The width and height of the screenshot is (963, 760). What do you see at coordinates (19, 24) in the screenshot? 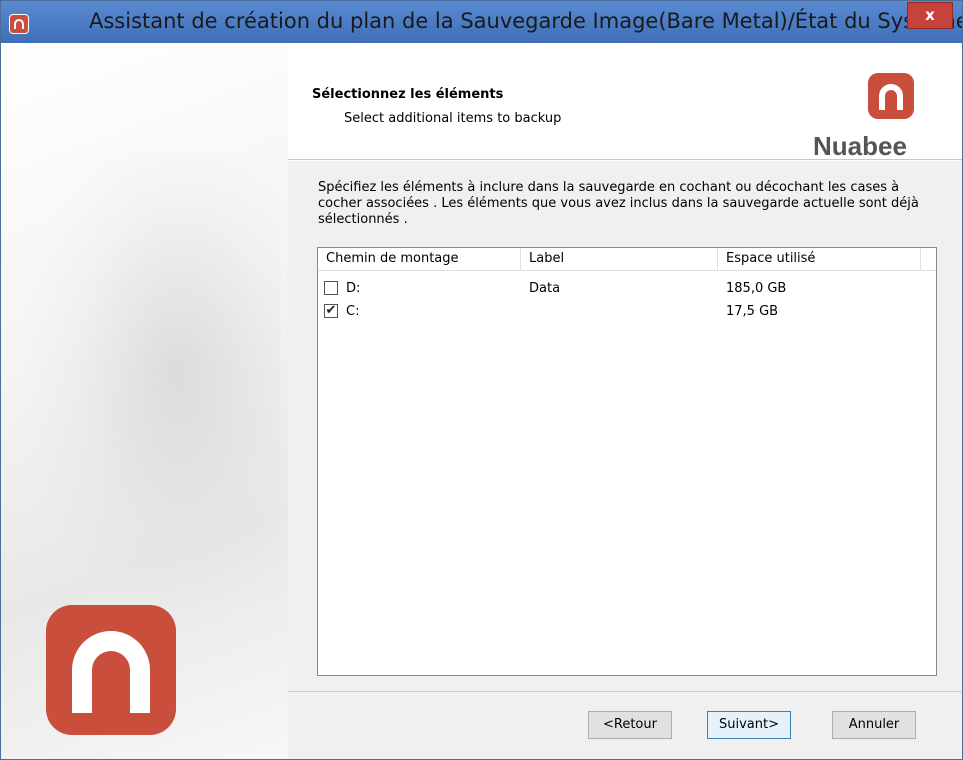
I see `nuabee-app-icon` at bounding box center [19, 24].